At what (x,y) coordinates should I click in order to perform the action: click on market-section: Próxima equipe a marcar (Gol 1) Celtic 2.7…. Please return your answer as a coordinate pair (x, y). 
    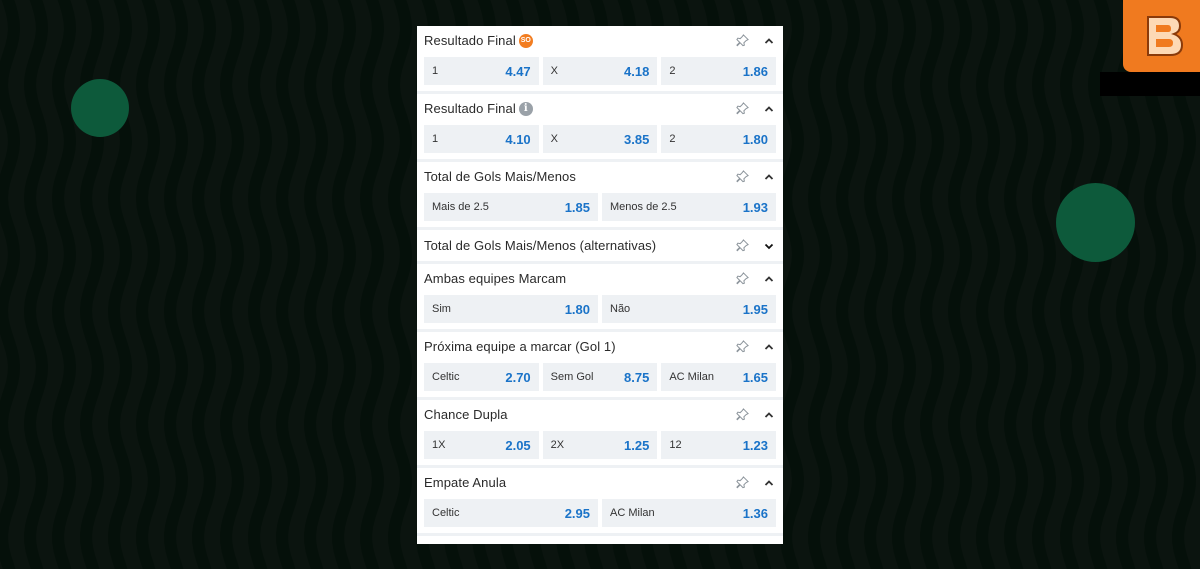
    Looking at the image, I should click on (600, 366).